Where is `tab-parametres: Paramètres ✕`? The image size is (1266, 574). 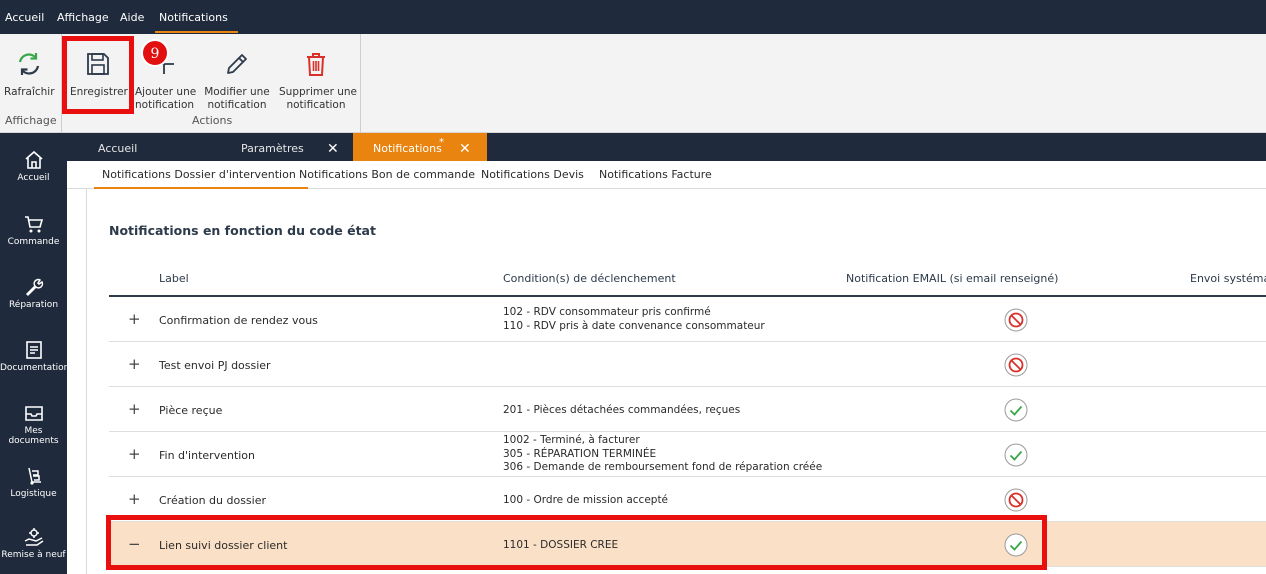
tab-parametres: Paramètres ✕ is located at coordinates (280, 147).